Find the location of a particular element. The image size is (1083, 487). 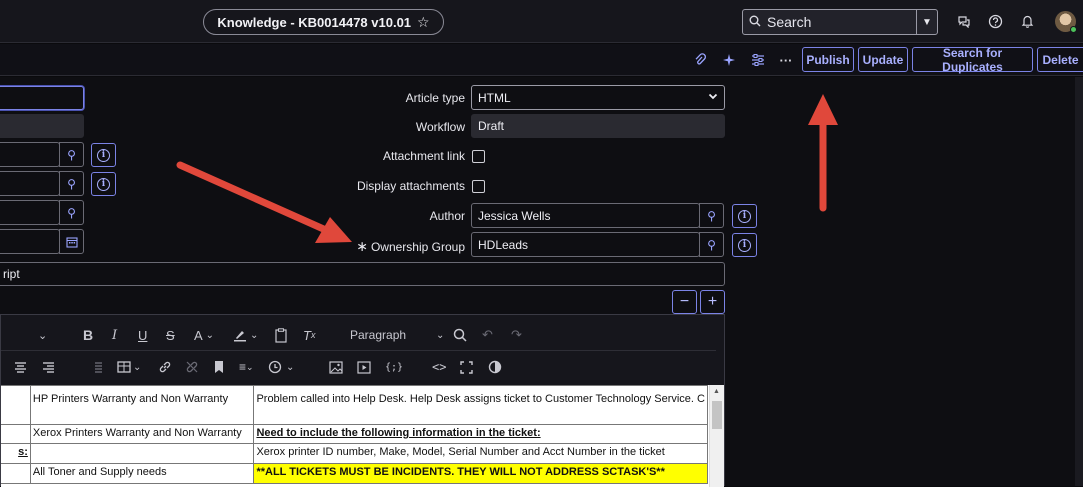

table-cell: All Toner and Supply needs is located at coordinates (142, 473).